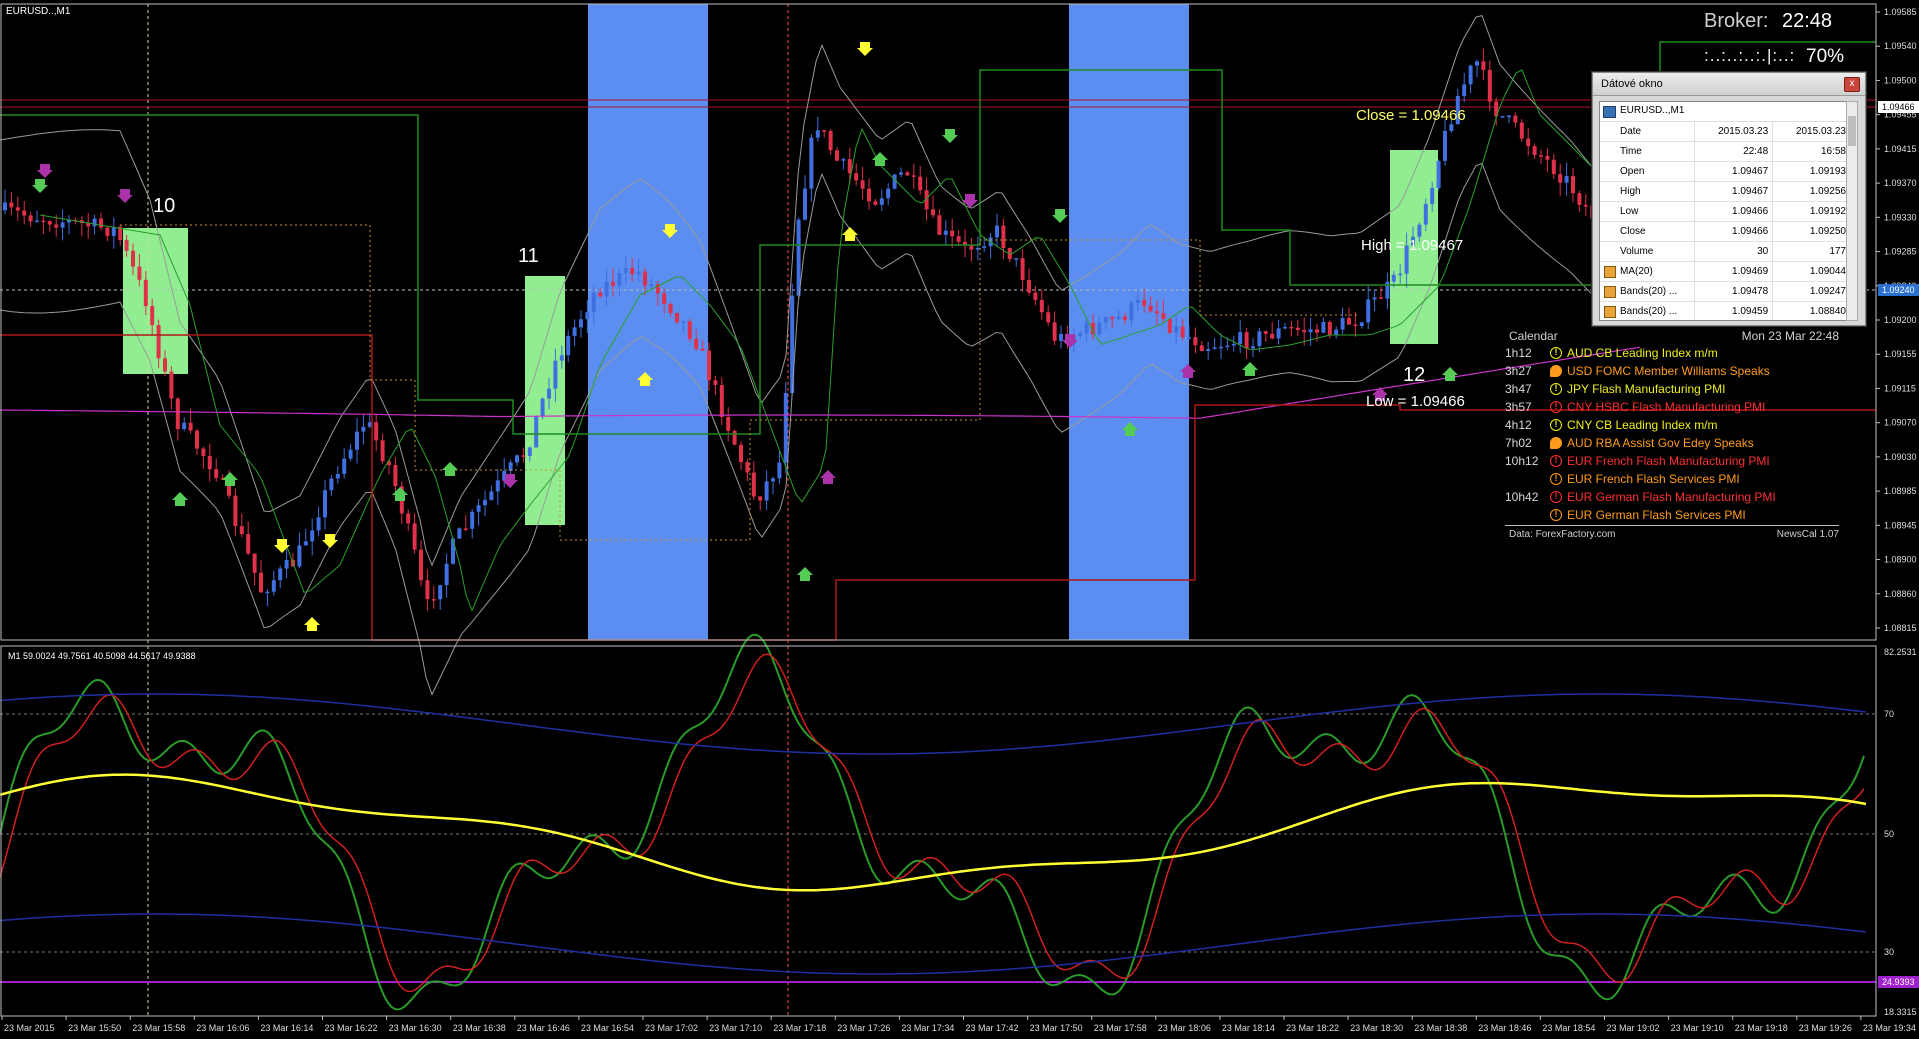 The width and height of the screenshot is (1919, 1039). I want to click on low-annotation: Low = 1.09466, so click(1415, 401).